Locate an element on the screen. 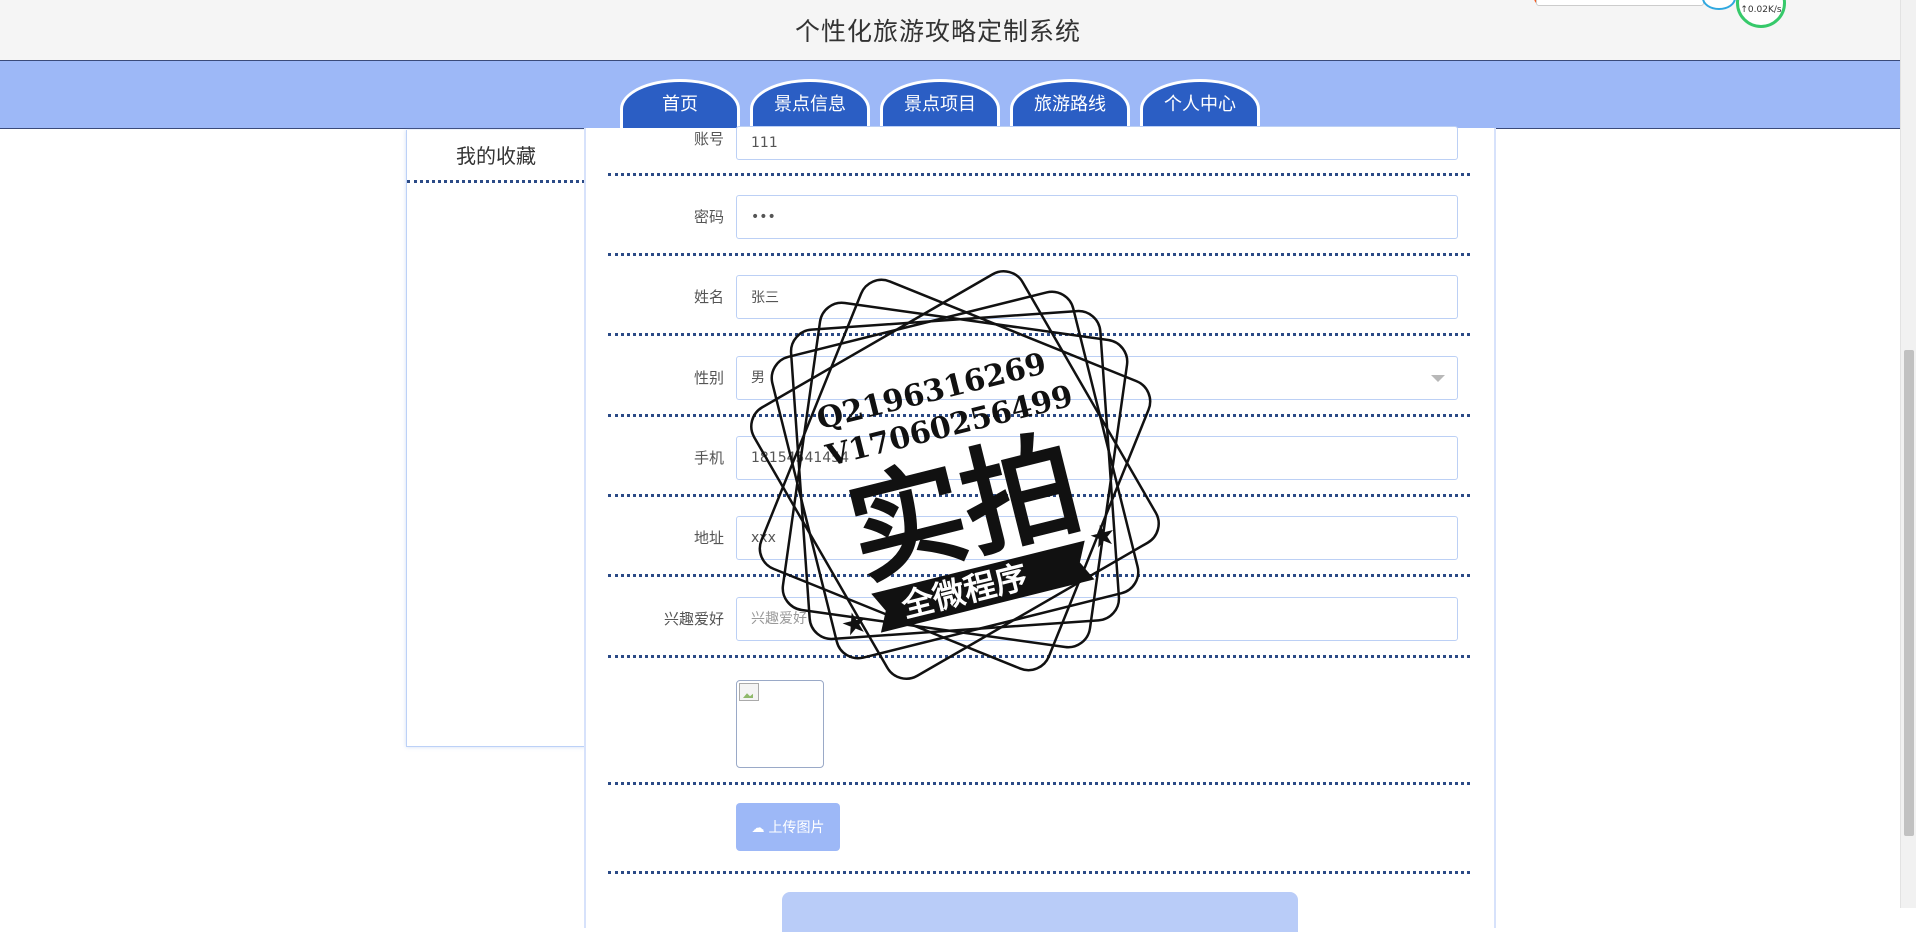  hobby-label: 兴趣爱好 is located at coordinates (693, 619).